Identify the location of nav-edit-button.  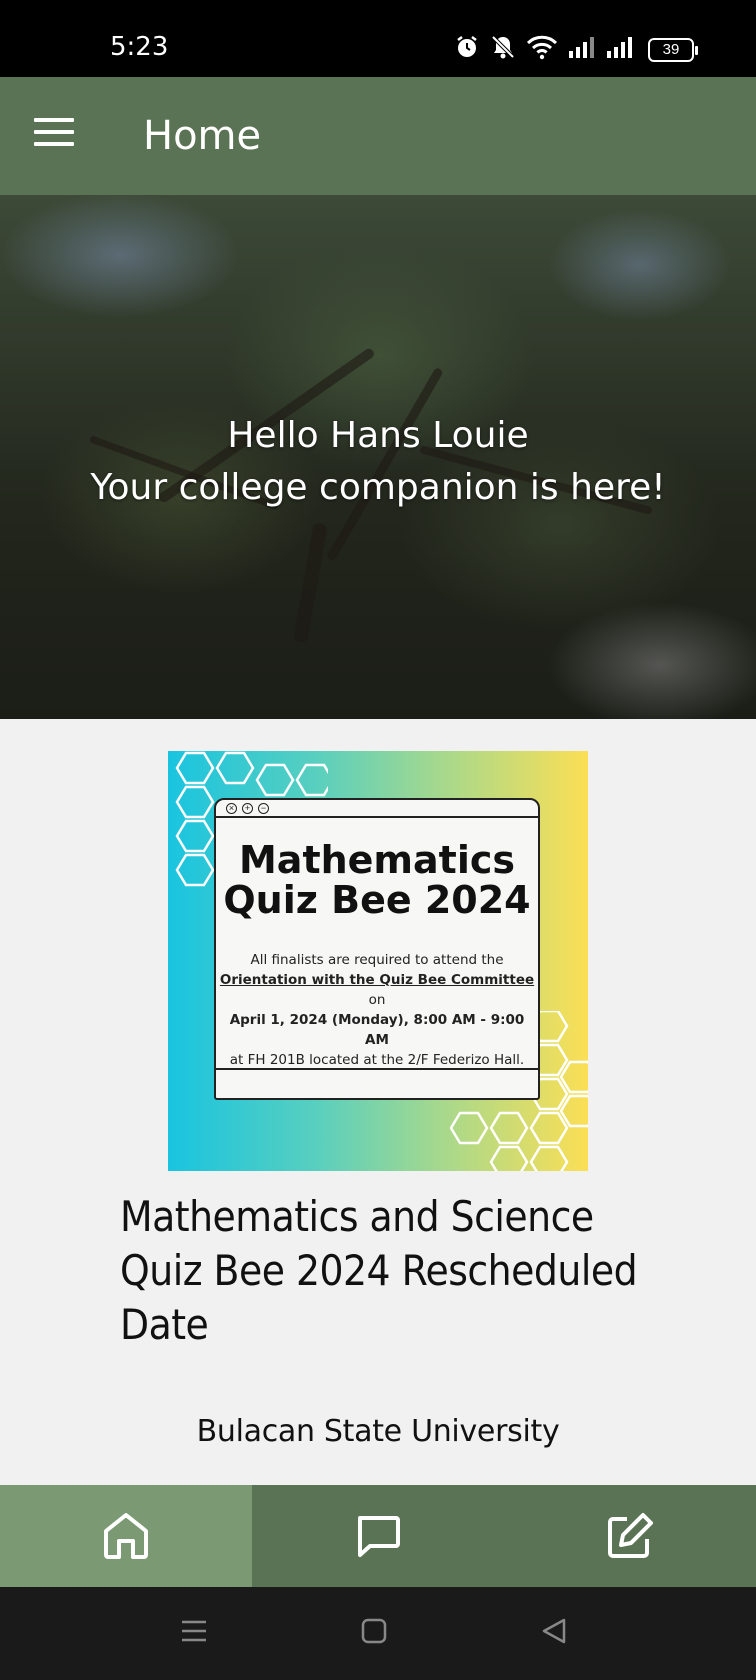
(630, 1536).